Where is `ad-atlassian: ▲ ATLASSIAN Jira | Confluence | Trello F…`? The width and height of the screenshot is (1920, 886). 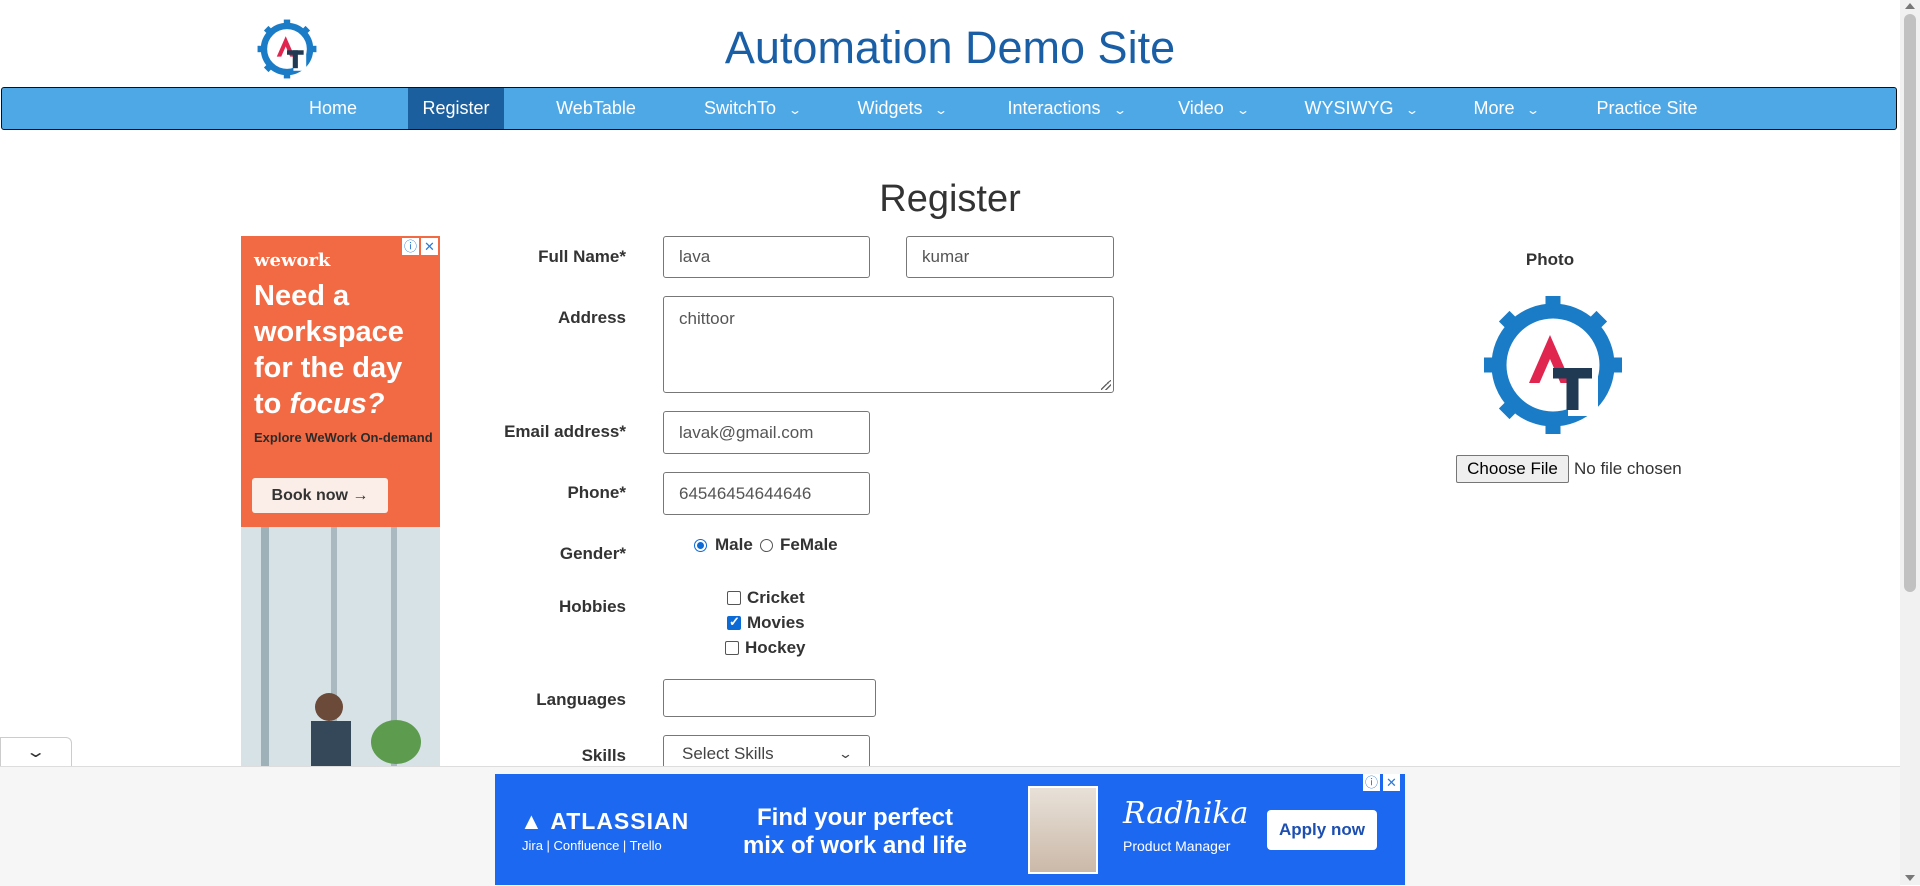 ad-atlassian: ▲ ATLASSIAN Jira | Confluence | Trello F… is located at coordinates (950, 829).